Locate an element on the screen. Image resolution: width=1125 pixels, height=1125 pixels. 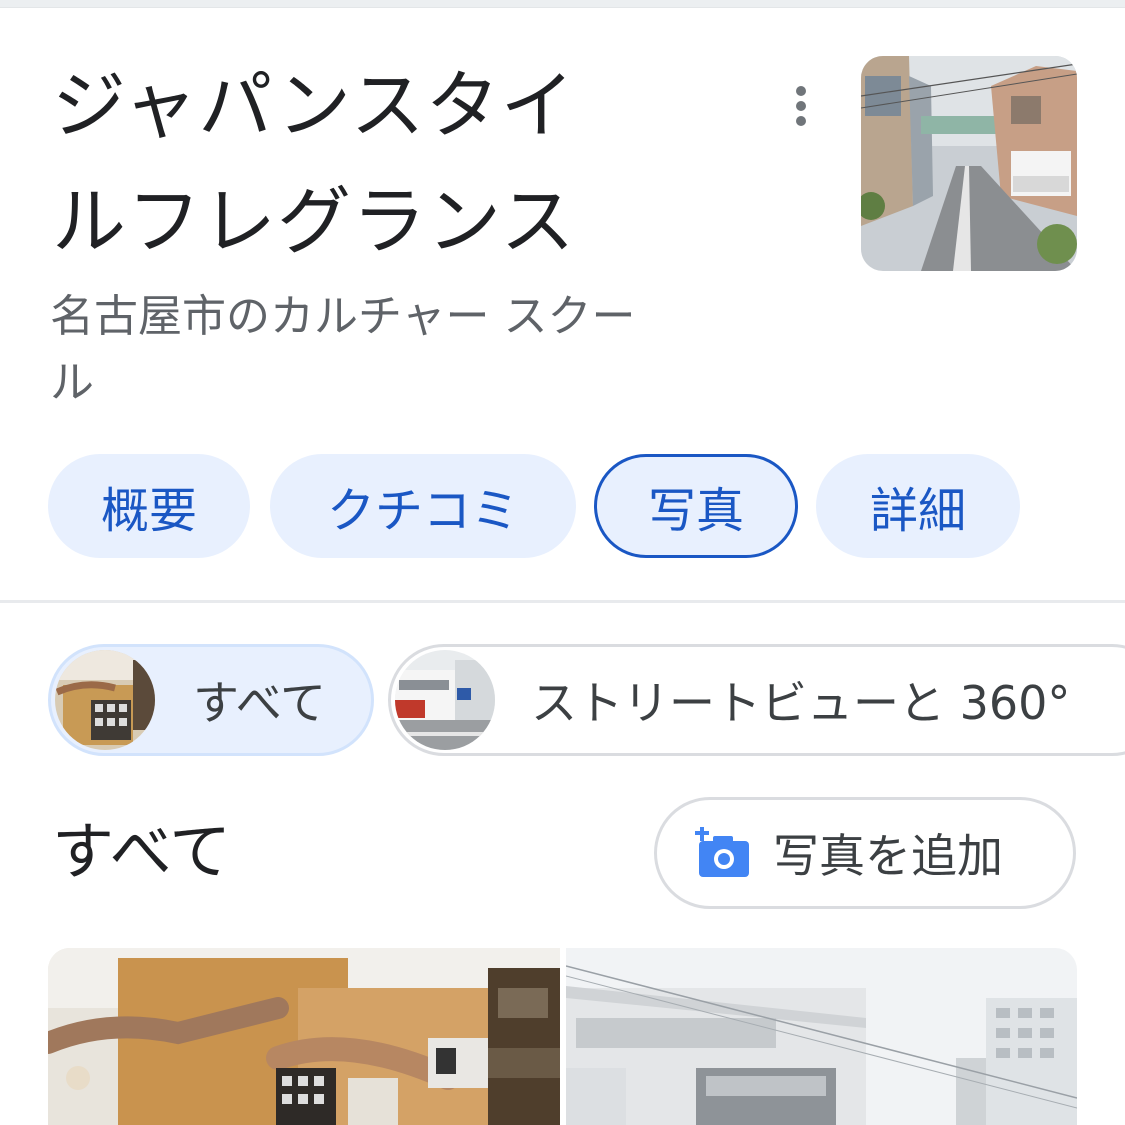
photo-2-image is located at coordinates (821, 1036).